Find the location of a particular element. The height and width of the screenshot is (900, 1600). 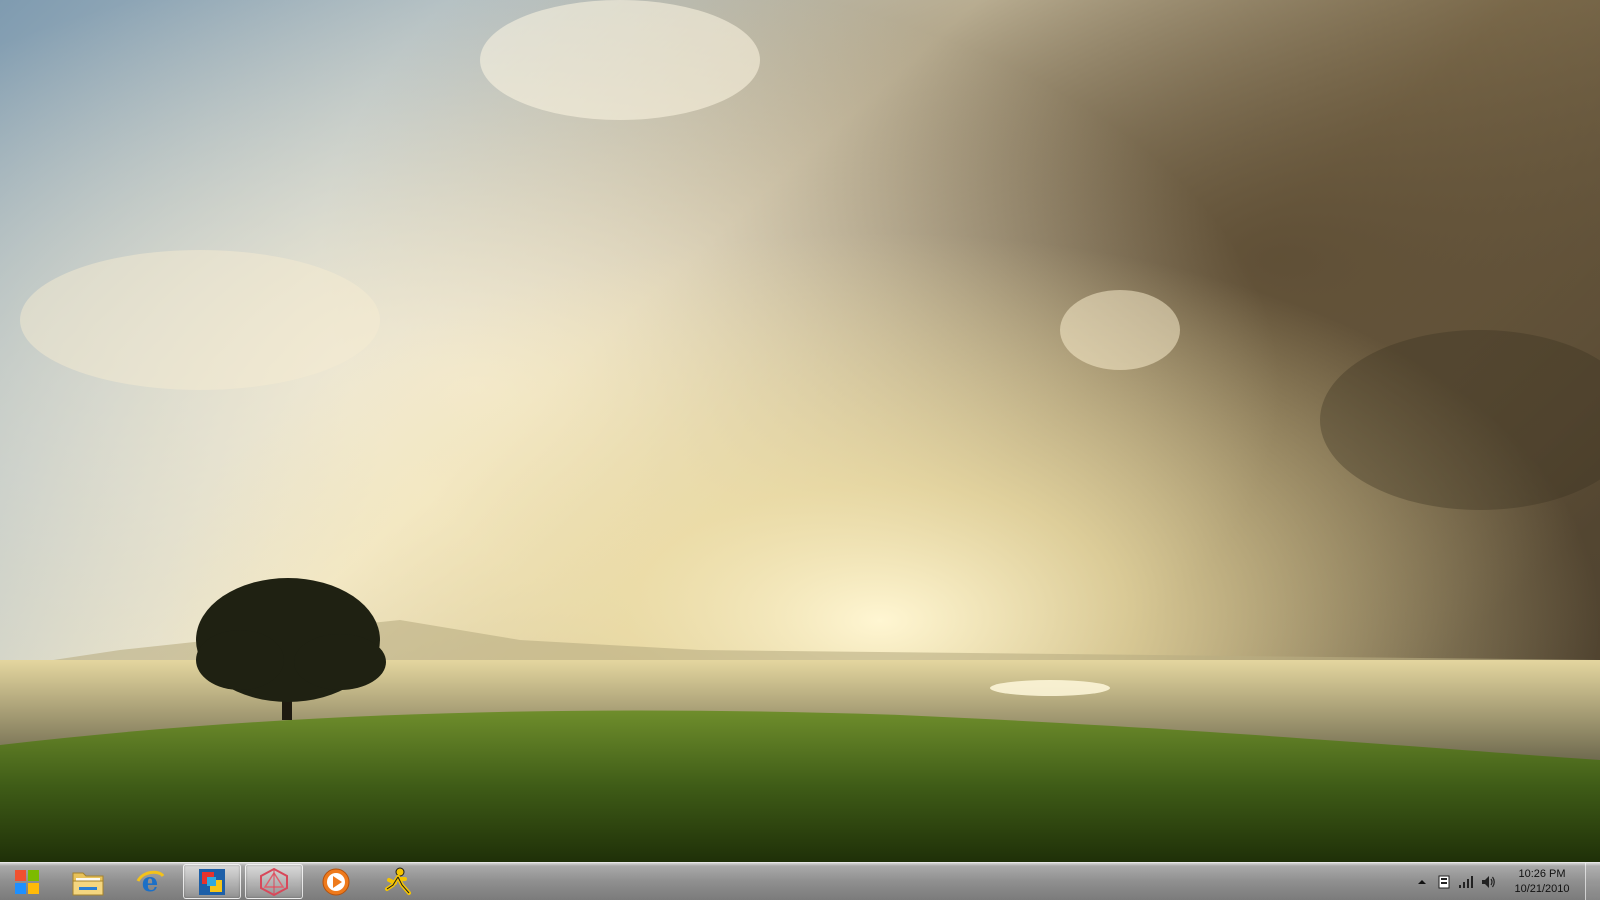

taskbar-aim-button is located at coordinates (398, 881).